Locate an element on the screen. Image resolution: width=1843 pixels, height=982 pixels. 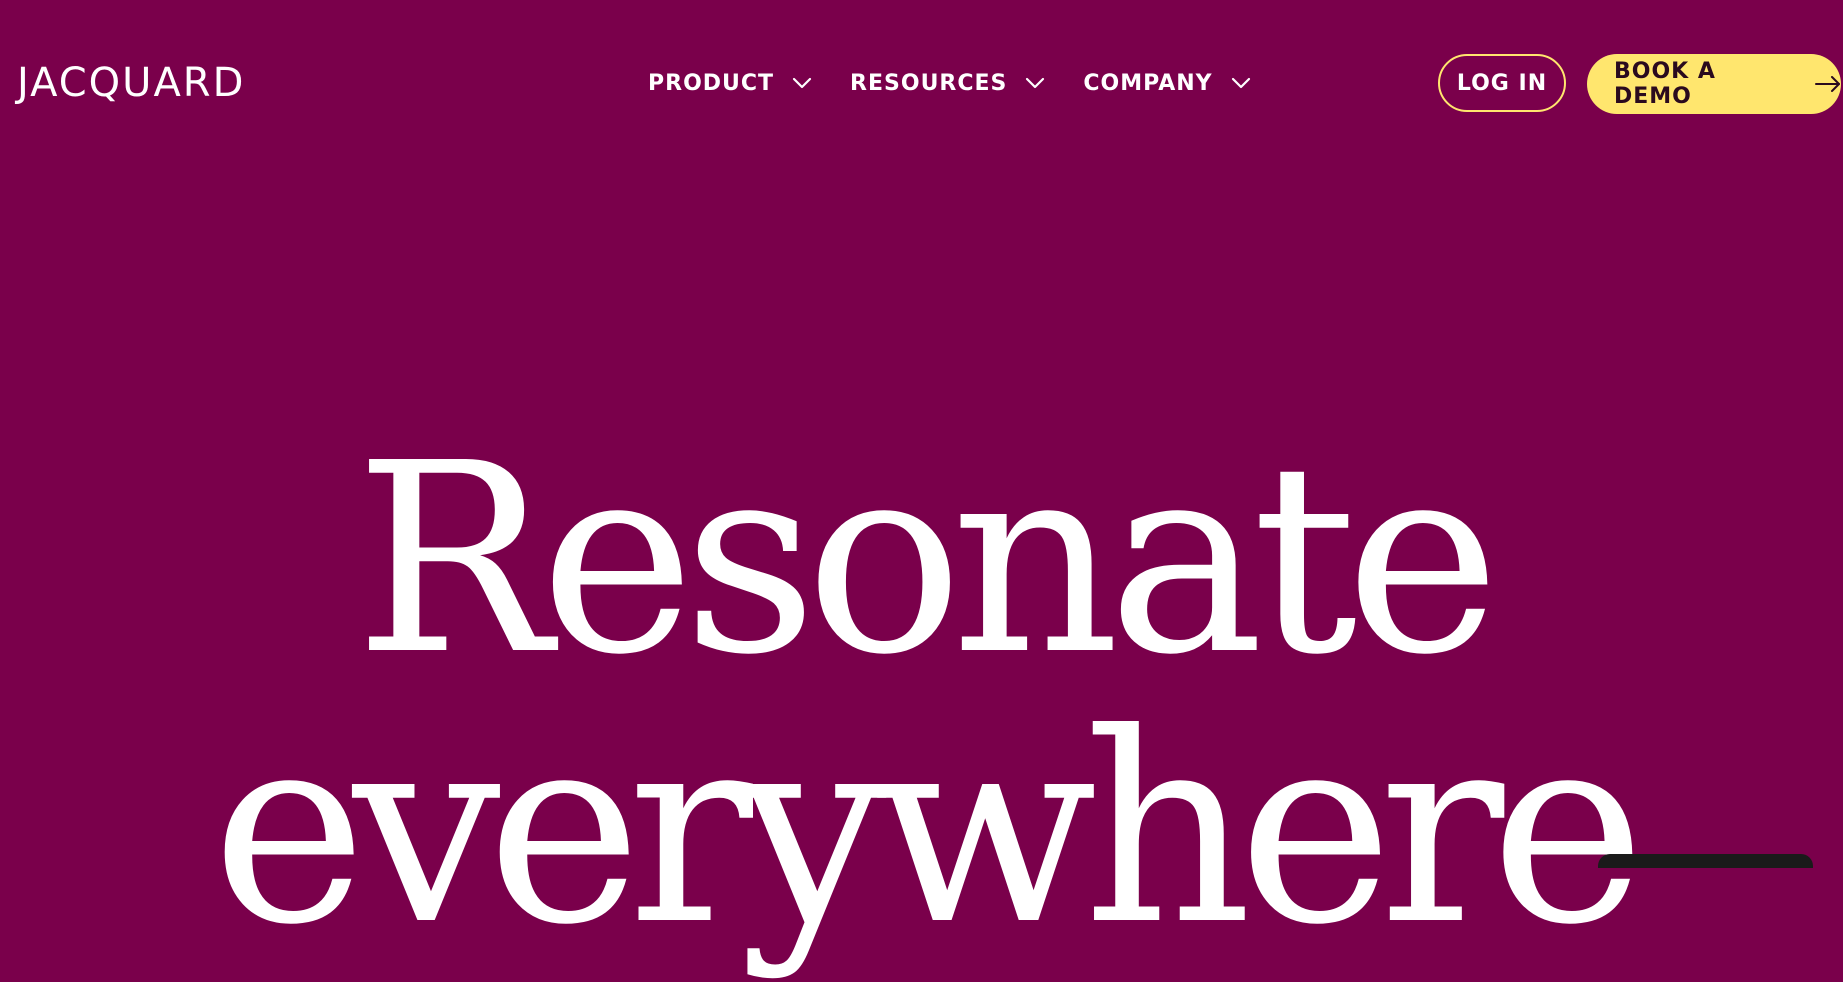
nav-item-resources: RESOURCES is located at coordinates (947, 83).